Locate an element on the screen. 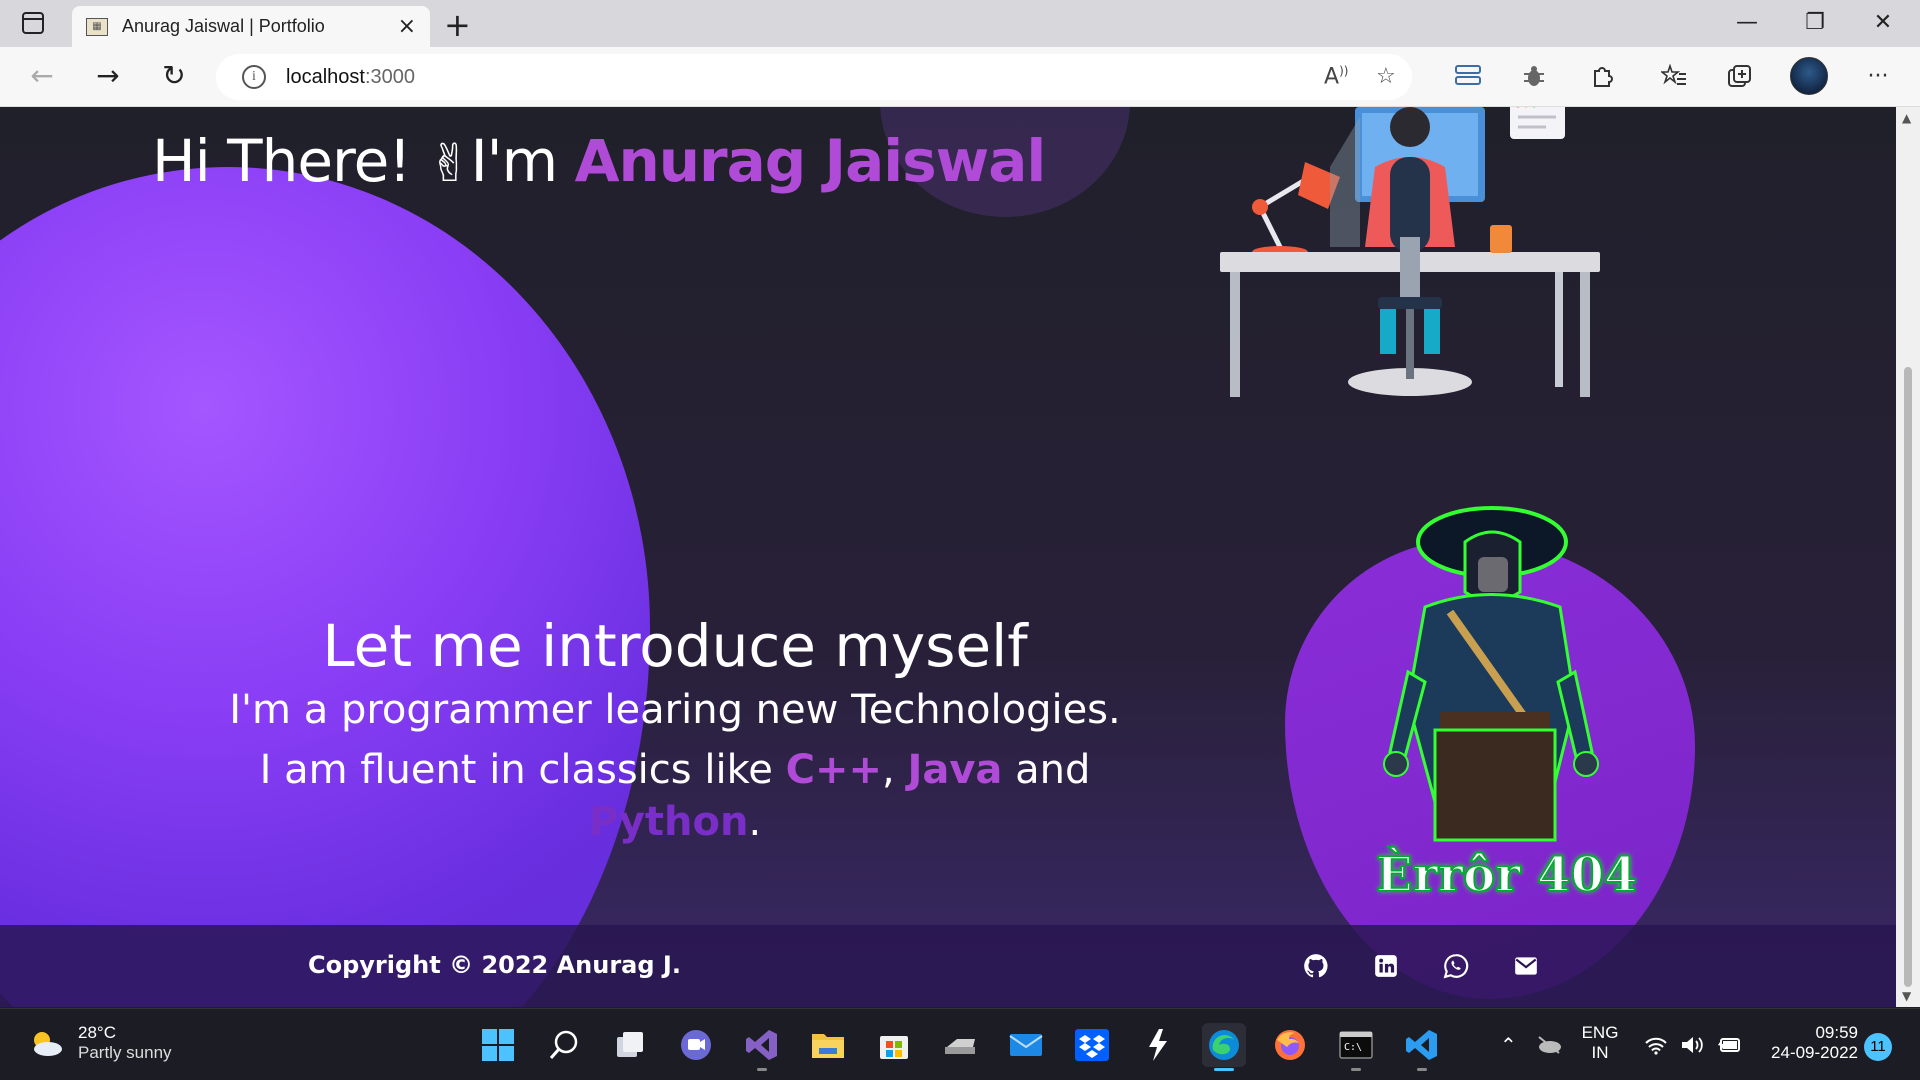 This screenshot has height=1080, width=1920. dropbox-icon is located at coordinates (1092, 1045).